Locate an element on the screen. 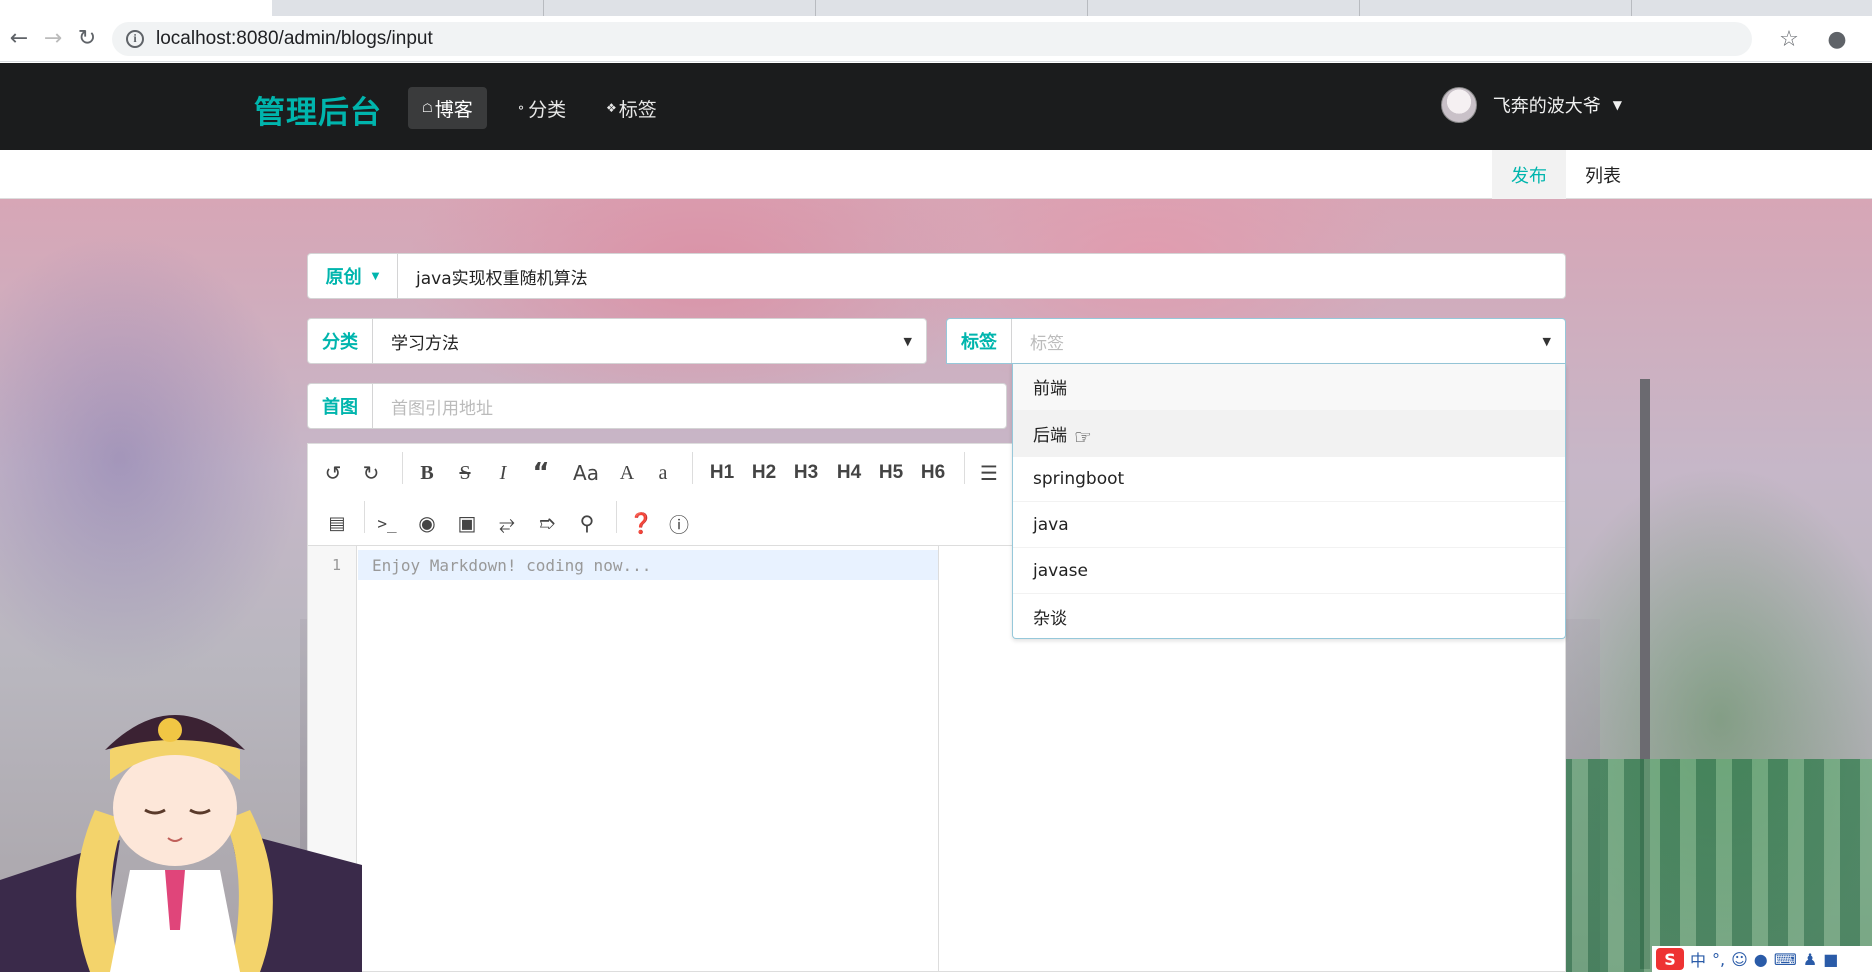  browser-tabstrip is located at coordinates (936, 8).